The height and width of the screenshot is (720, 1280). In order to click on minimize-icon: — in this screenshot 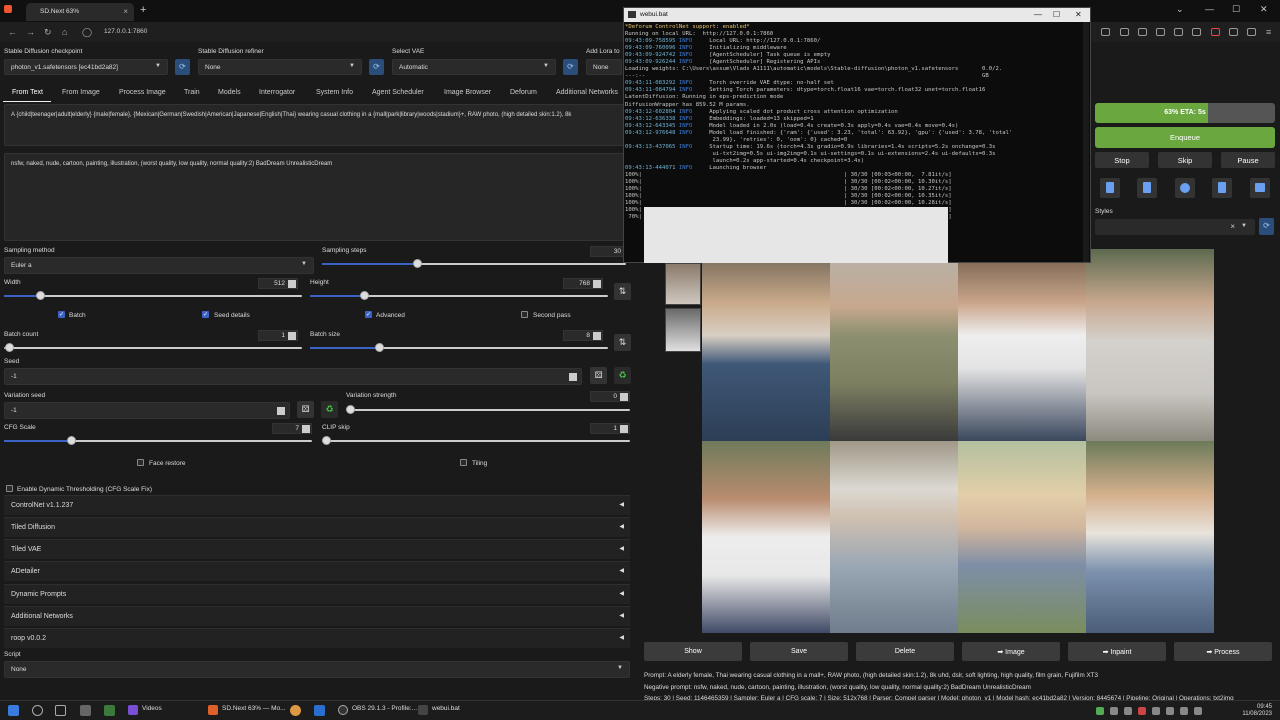, I will do `click(1038, 14)`.